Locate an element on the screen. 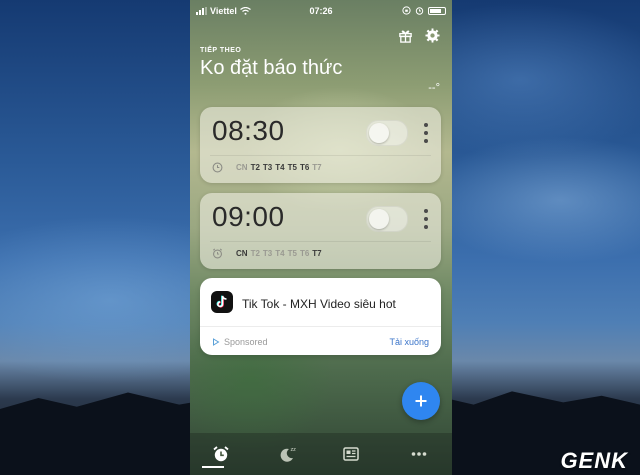 The image size is (640, 475). genk-watermark-logo: GENK is located at coordinates (594, 460).